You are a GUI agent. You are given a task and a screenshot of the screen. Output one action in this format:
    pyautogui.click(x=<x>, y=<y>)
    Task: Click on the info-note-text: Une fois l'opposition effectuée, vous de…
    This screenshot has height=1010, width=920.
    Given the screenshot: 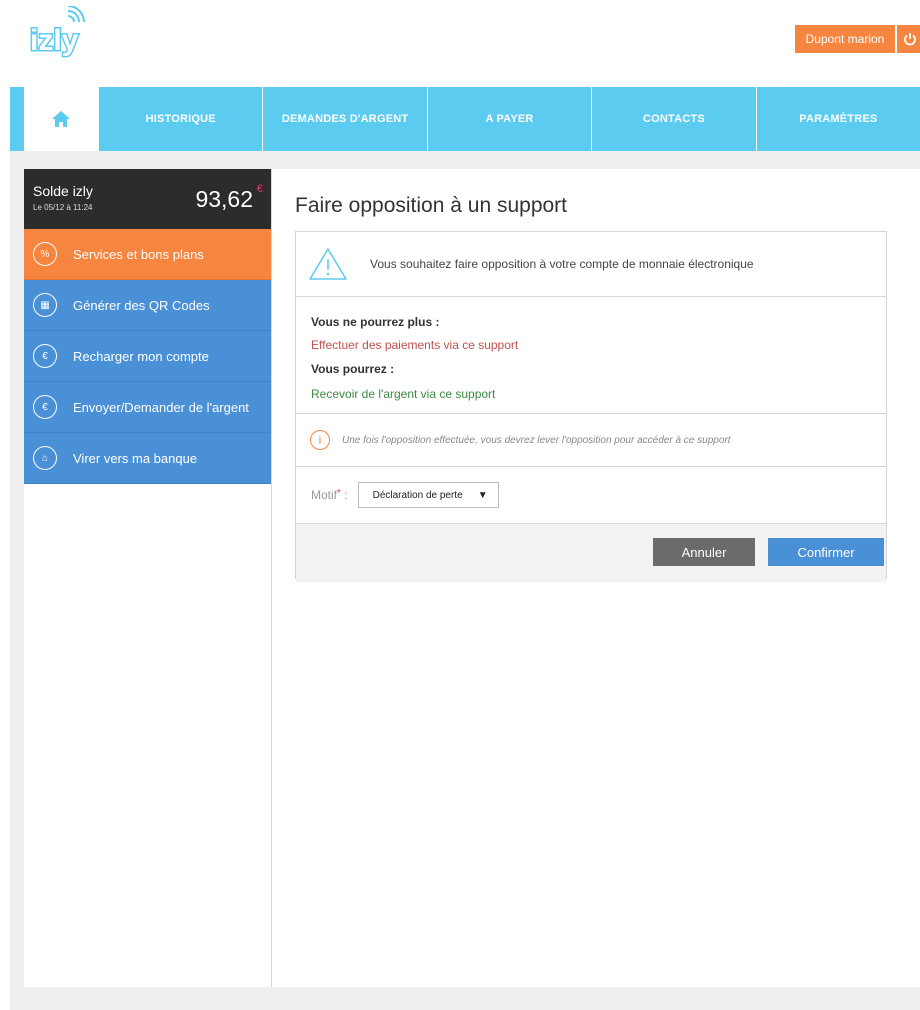 What is the action you would take?
    pyautogui.click(x=536, y=440)
    